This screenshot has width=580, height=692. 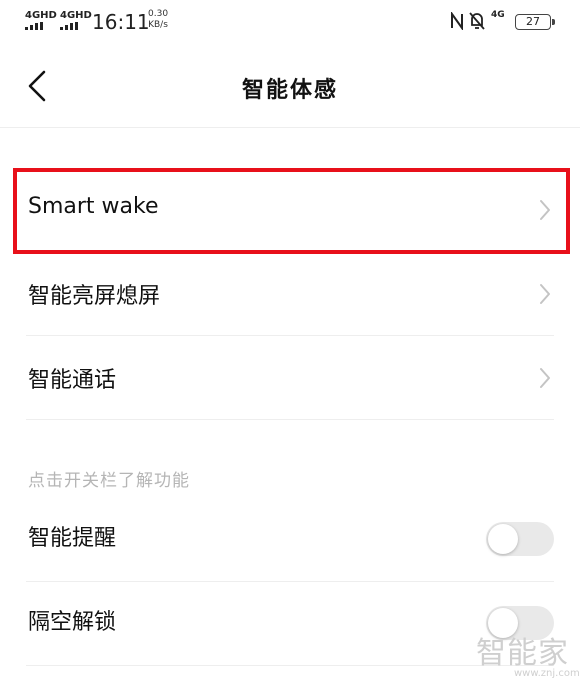 What do you see at coordinates (547, 673) in the screenshot?
I see `watermark-url: www.znj.com` at bounding box center [547, 673].